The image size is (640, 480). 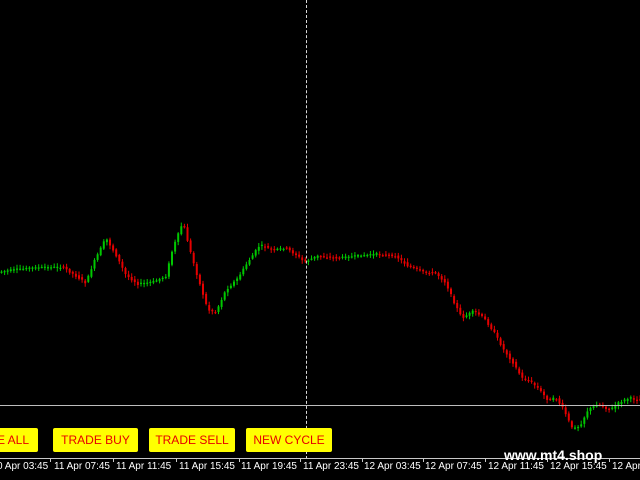 I want to click on new-cycle-button: NEW CYCLE, so click(x=289, y=440).